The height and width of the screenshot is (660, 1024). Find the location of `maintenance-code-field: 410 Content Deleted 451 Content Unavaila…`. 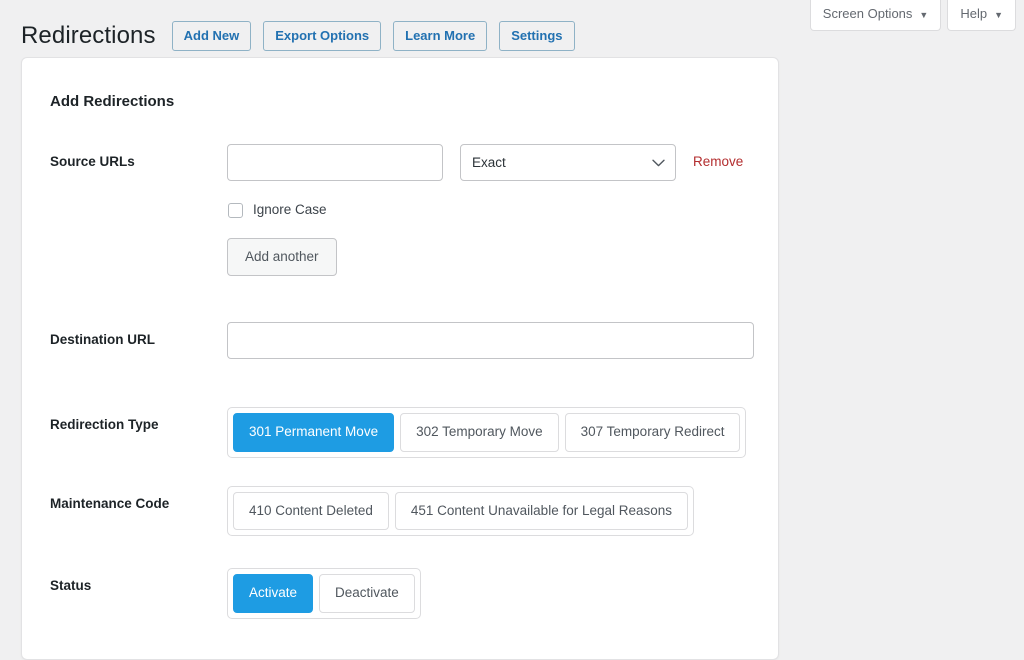

maintenance-code-field: 410 Content Deleted 451 Content Unavaila… is located at coordinates (488, 511).